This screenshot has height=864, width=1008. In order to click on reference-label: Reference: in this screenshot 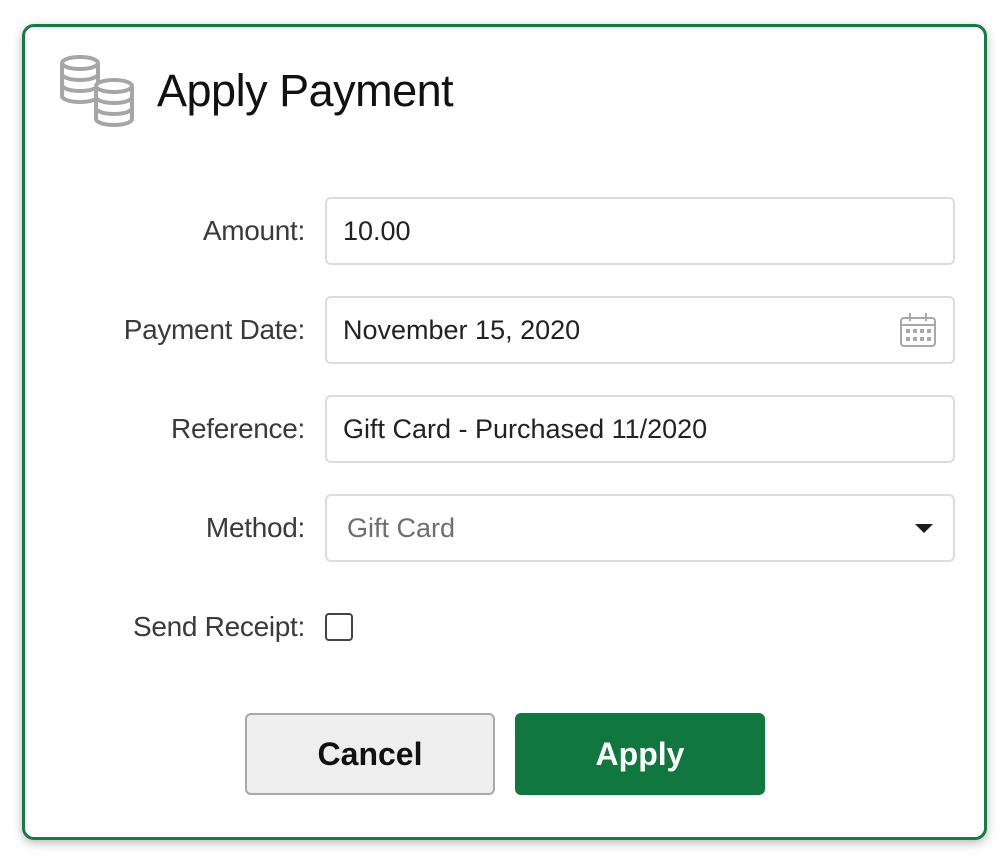, I will do `click(238, 428)`.